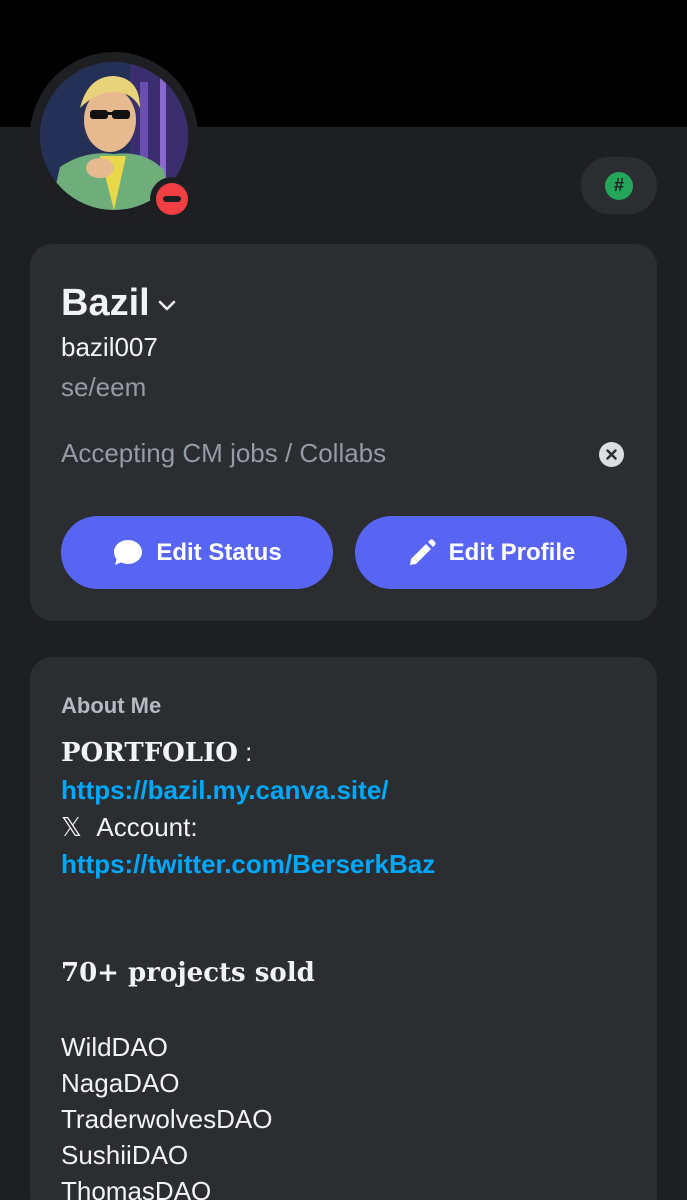 This screenshot has height=1200, width=687. I want to click on speech-bubble-icon, so click(128, 552).